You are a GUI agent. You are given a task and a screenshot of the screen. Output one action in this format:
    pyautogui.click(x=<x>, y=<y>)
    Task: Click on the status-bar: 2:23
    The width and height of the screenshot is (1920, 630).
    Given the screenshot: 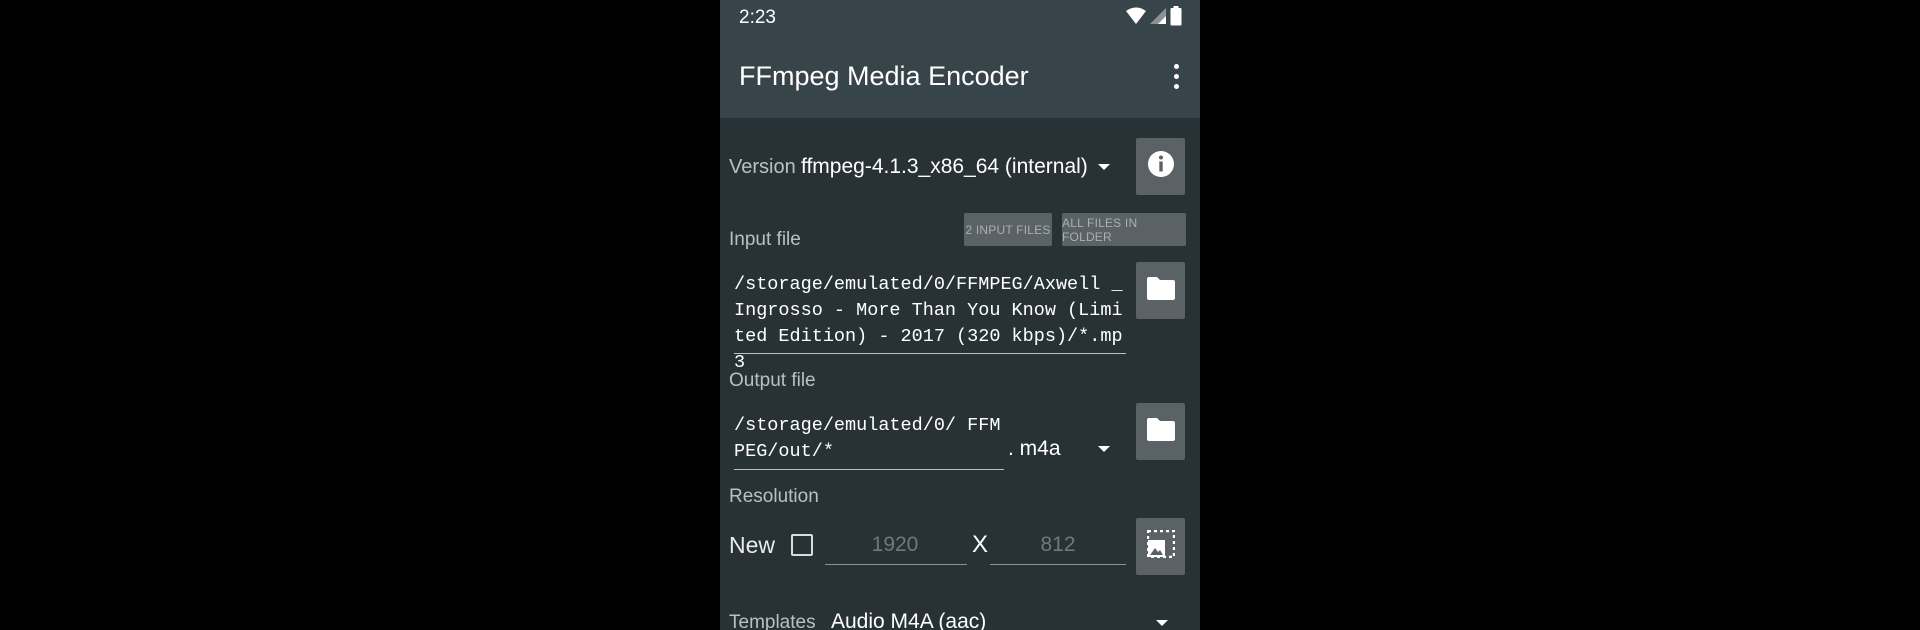 What is the action you would take?
    pyautogui.click(x=960, y=17)
    